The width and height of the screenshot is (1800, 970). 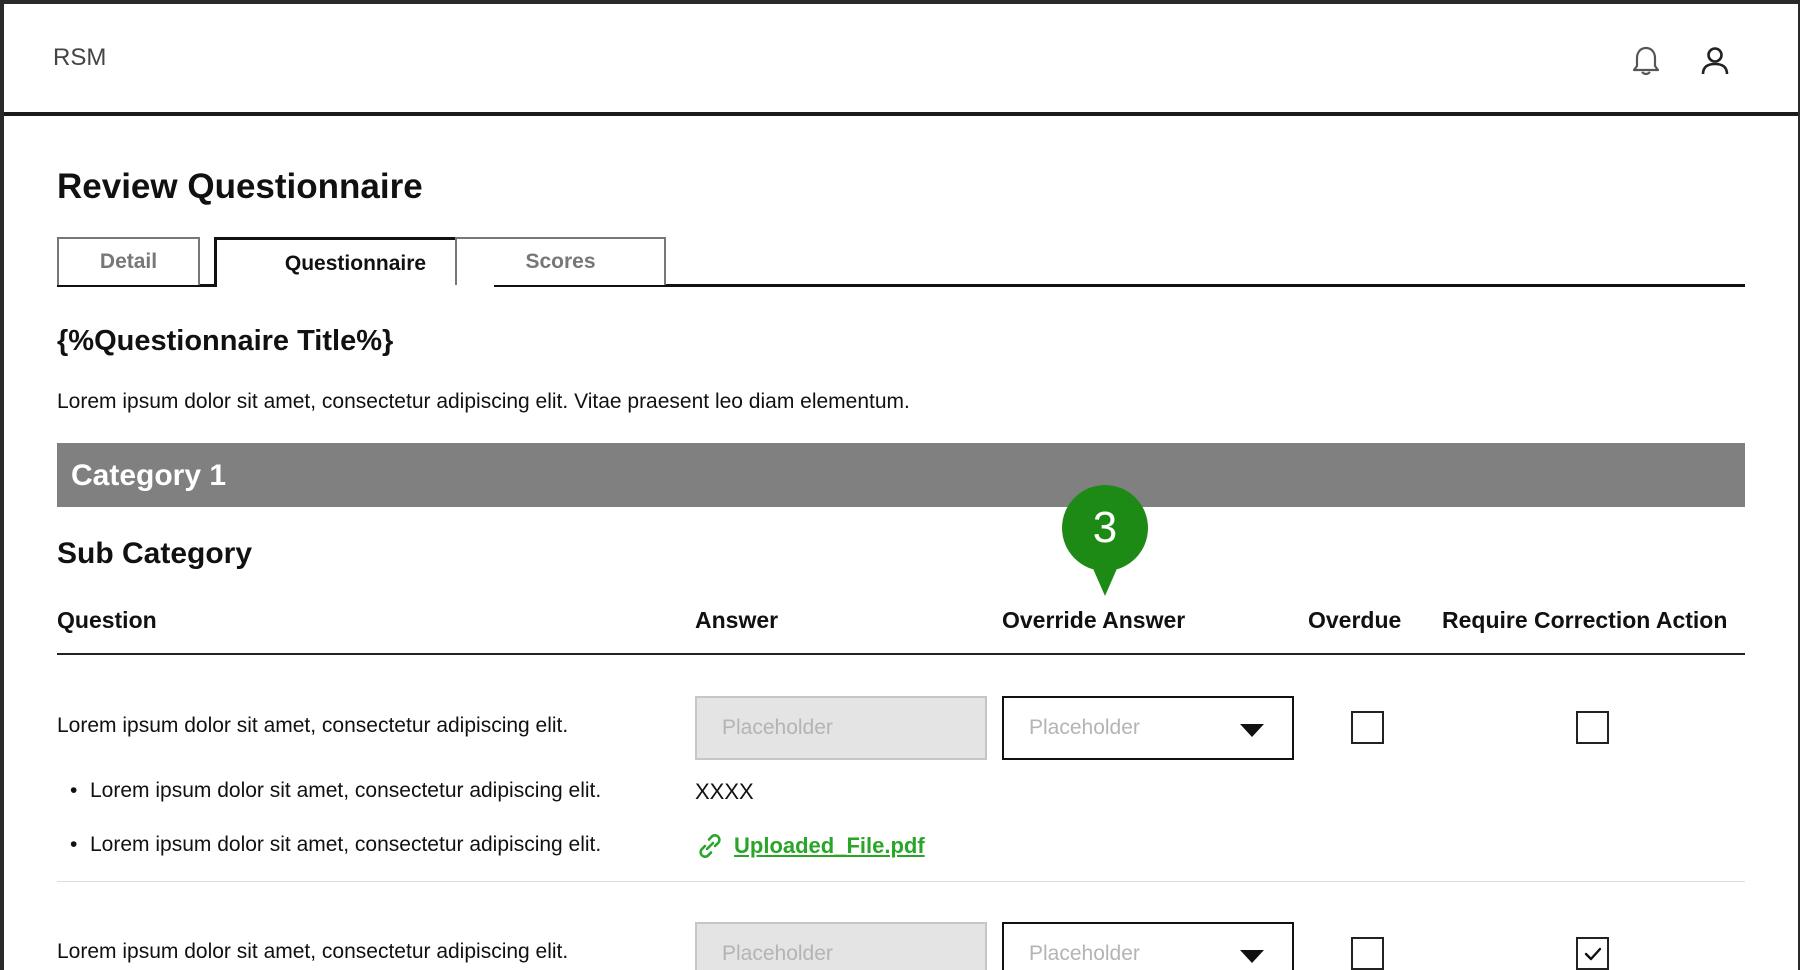 What do you see at coordinates (901, 654) in the screenshot?
I see `table-header-divider` at bounding box center [901, 654].